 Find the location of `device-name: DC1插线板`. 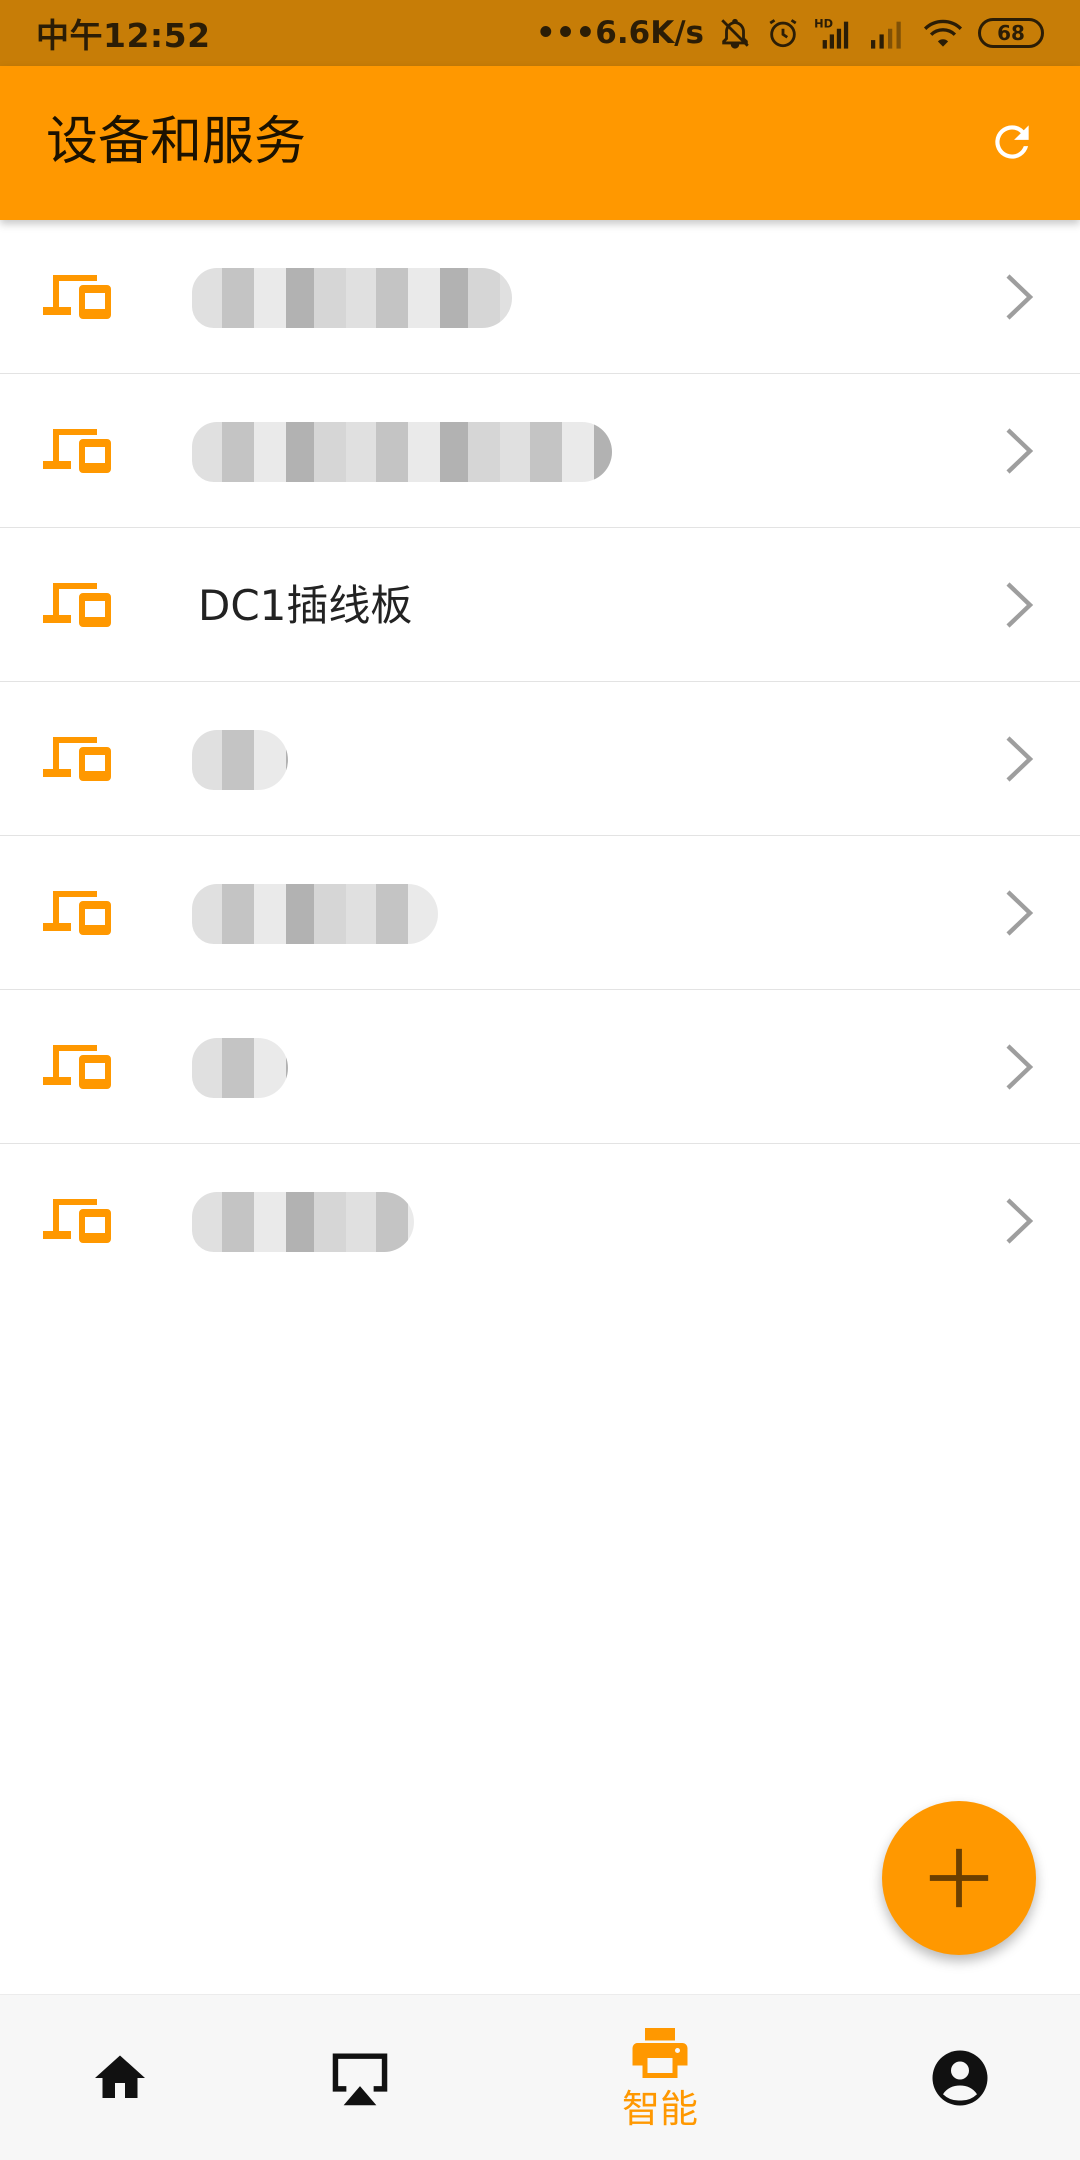

device-name: DC1插线板 is located at coordinates (305, 605).